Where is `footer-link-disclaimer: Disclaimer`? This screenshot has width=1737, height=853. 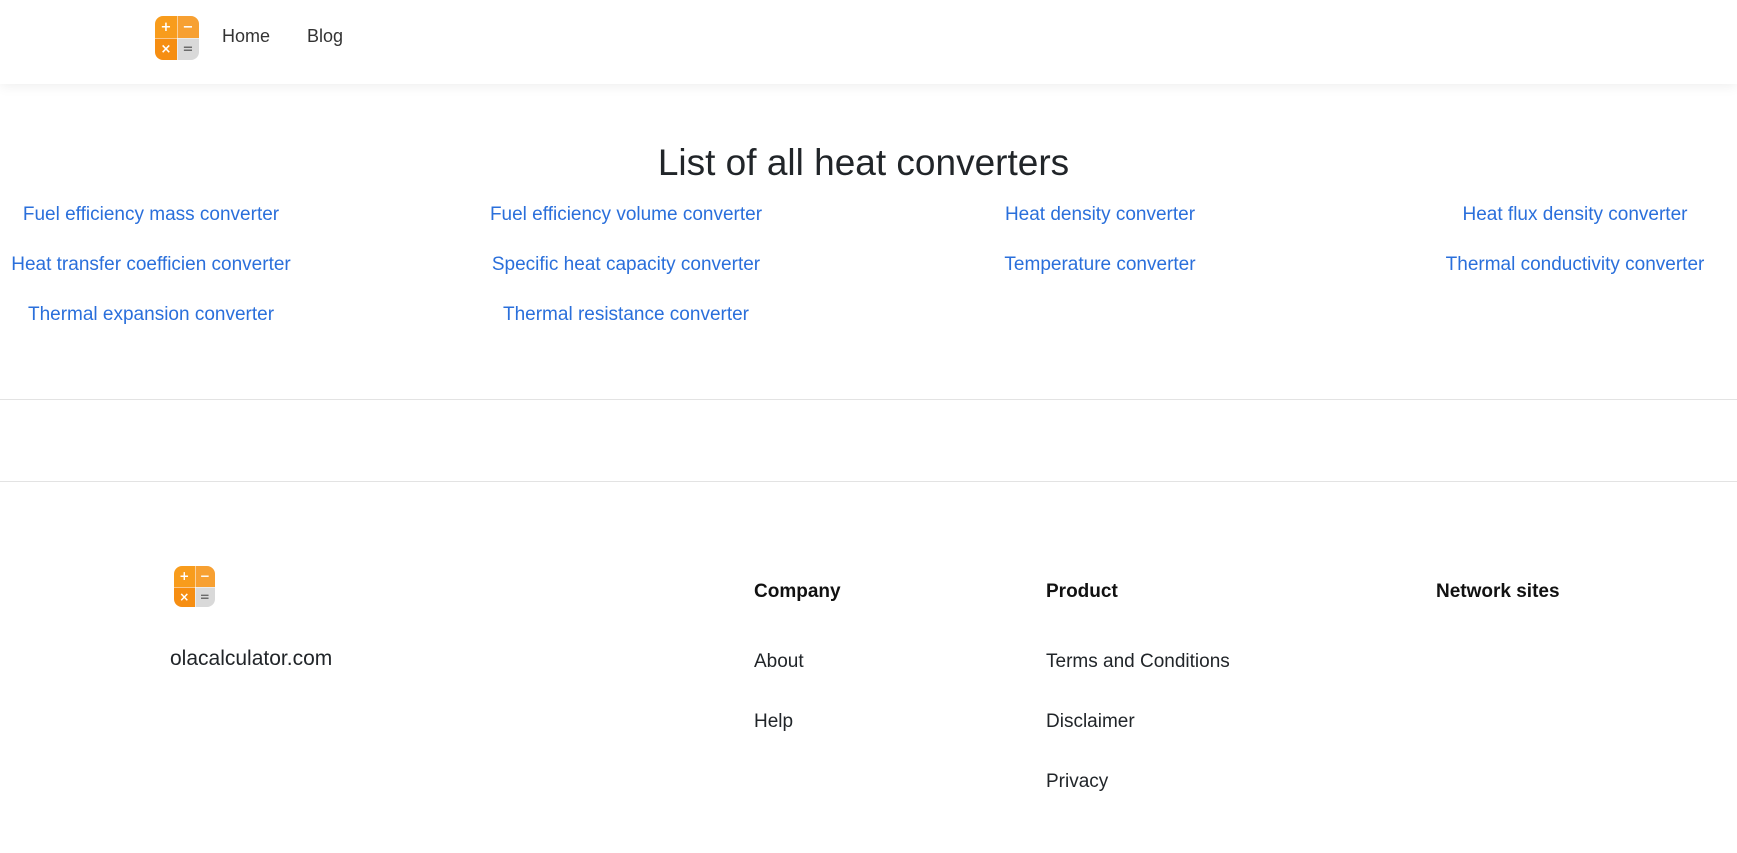 footer-link-disclaimer: Disclaimer is located at coordinates (1090, 722).